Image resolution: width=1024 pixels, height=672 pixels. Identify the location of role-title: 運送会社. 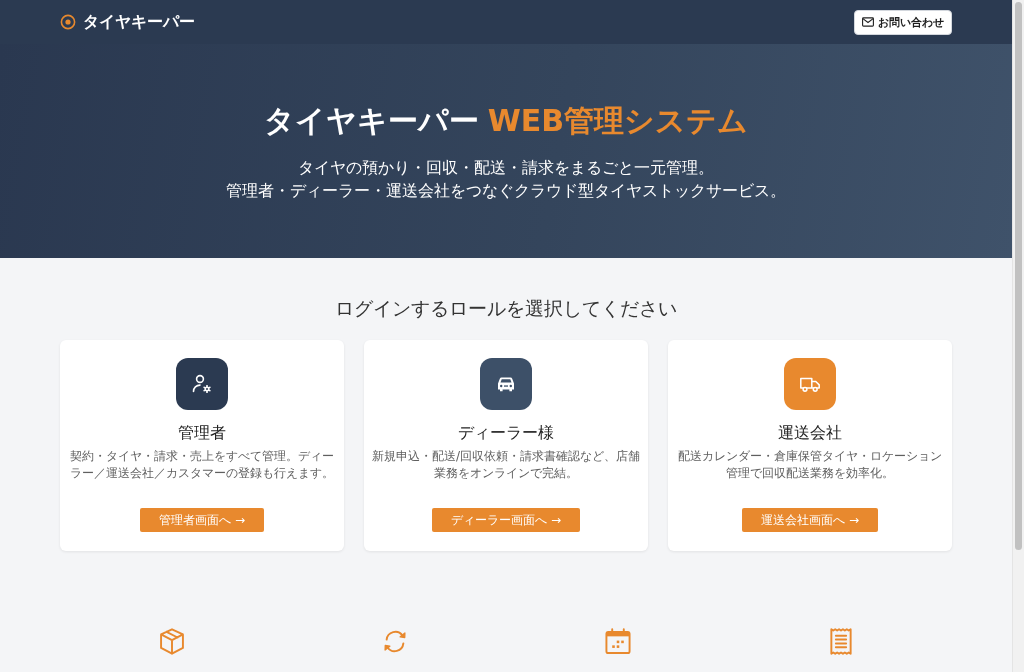
(810, 433).